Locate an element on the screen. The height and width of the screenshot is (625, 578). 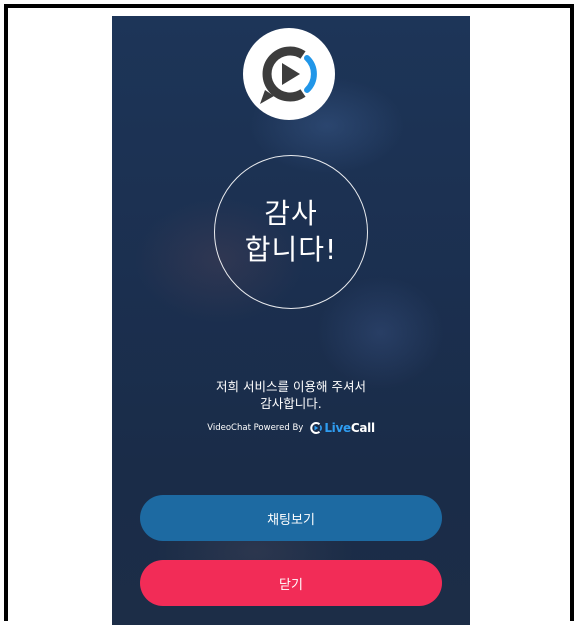
thank-you-message: 저희 서비스를 이용해 주셔서 감사합니다. is located at coordinates (291, 395).